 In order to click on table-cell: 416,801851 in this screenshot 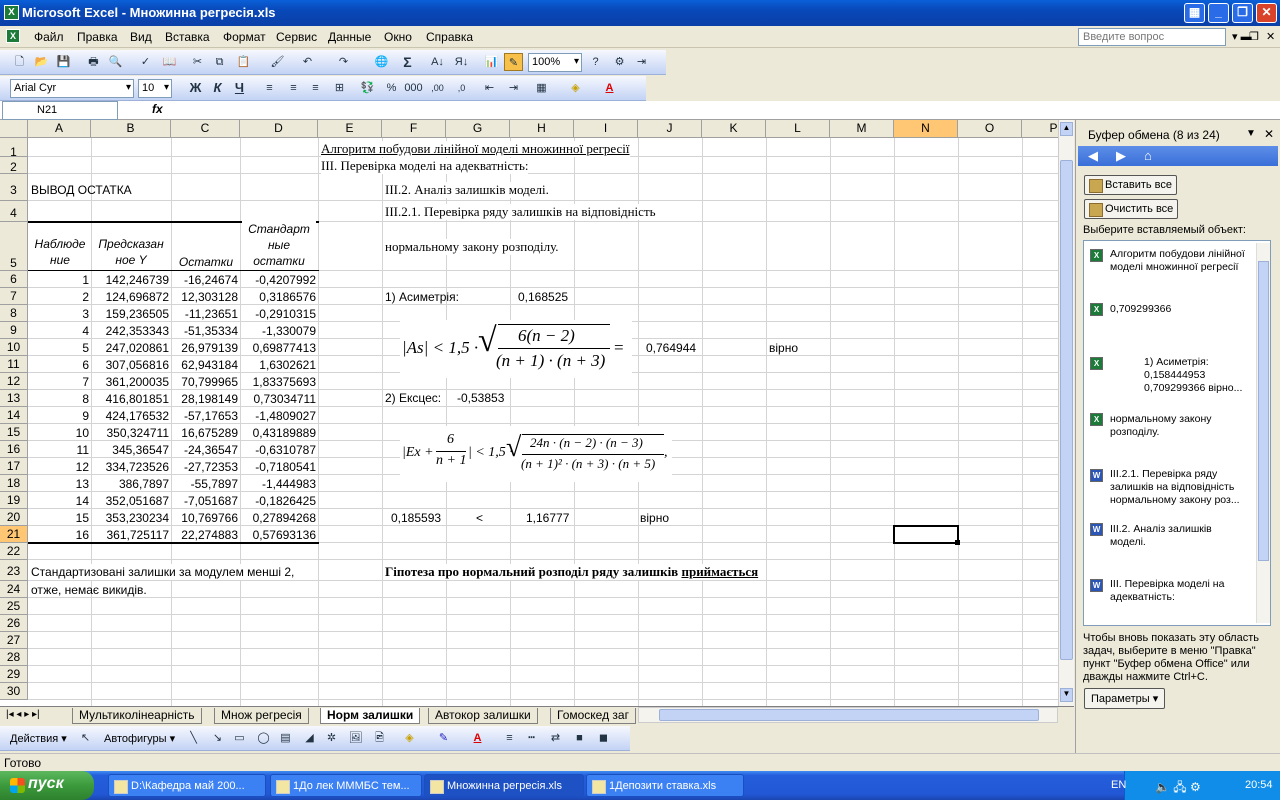, I will do `click(130, 399)`.